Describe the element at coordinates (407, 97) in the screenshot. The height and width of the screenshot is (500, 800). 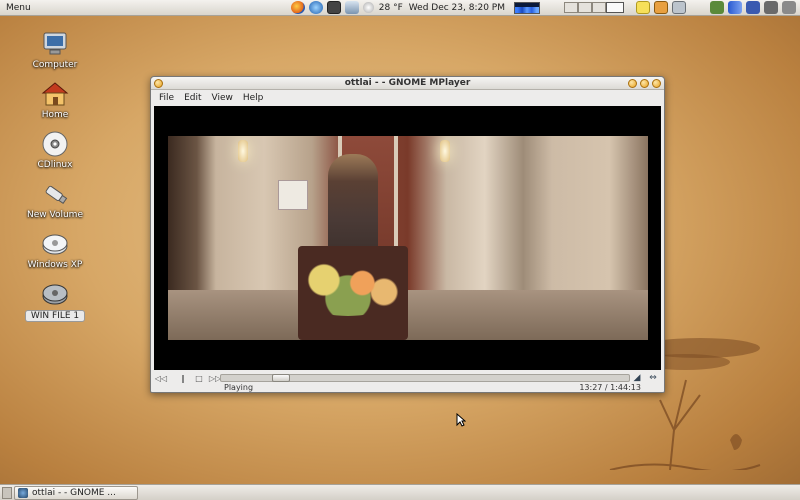
I see `menu-bar: File Edit View Help` at that location.